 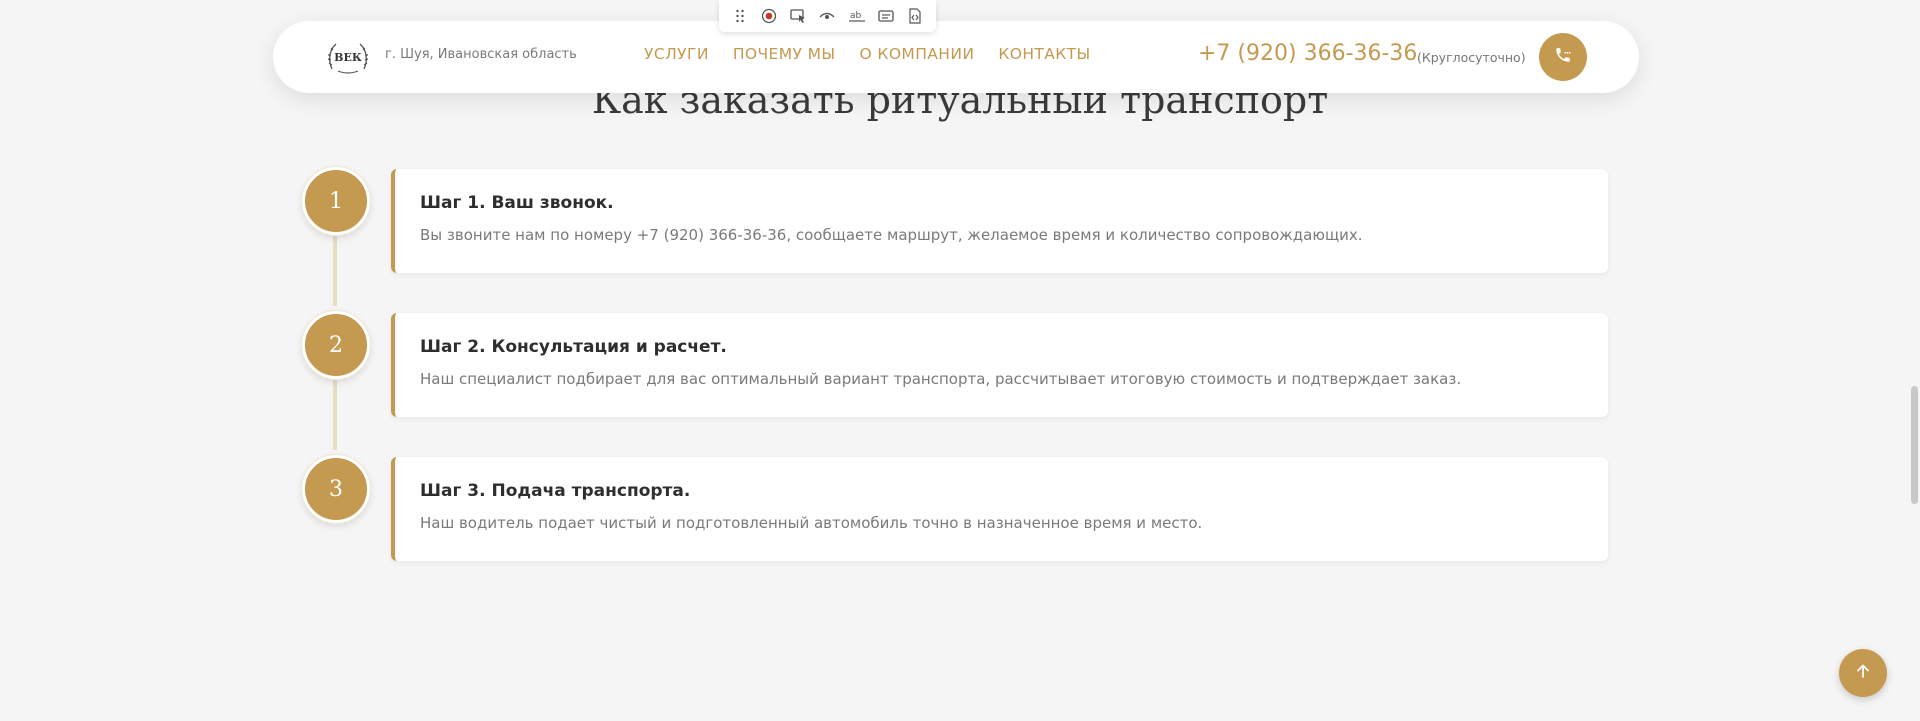 I want to click on editor-toolbar: ab, so click(x=827, y=16).